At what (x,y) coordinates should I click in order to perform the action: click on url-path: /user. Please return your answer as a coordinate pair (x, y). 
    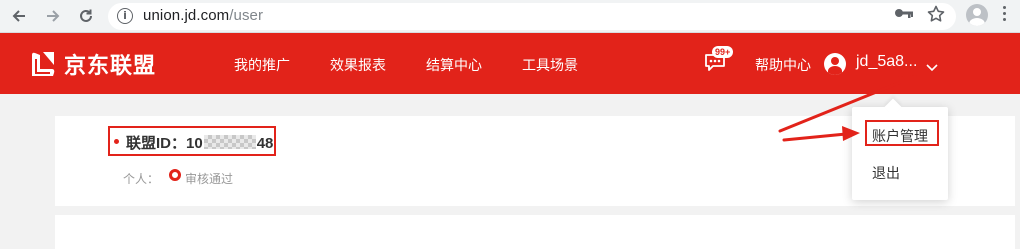
    Looking at the image, I should click on (246, 15).